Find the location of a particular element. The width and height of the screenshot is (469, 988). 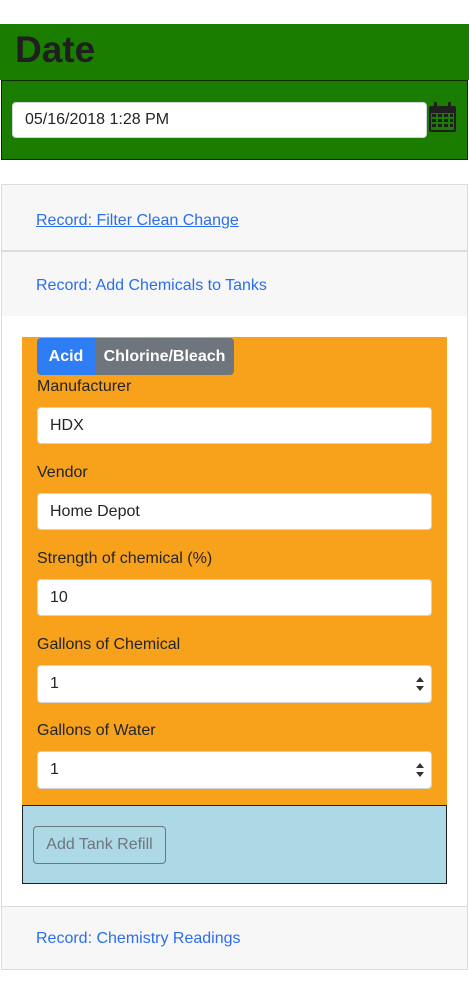

accordion-chemistry: Record: Chemistry Readings is located at coordinates (234, 938).